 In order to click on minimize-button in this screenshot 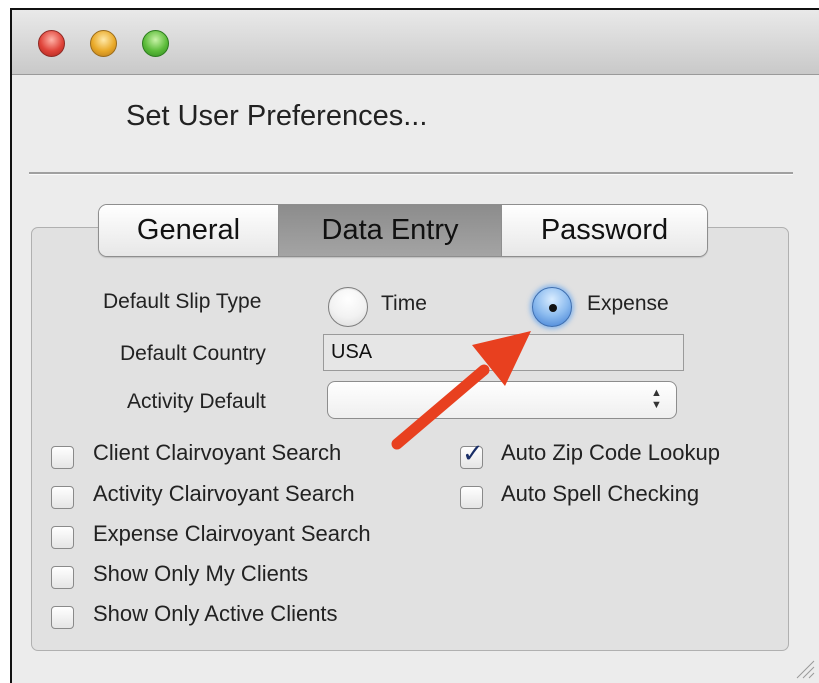, I will do `click(103, 43)`.